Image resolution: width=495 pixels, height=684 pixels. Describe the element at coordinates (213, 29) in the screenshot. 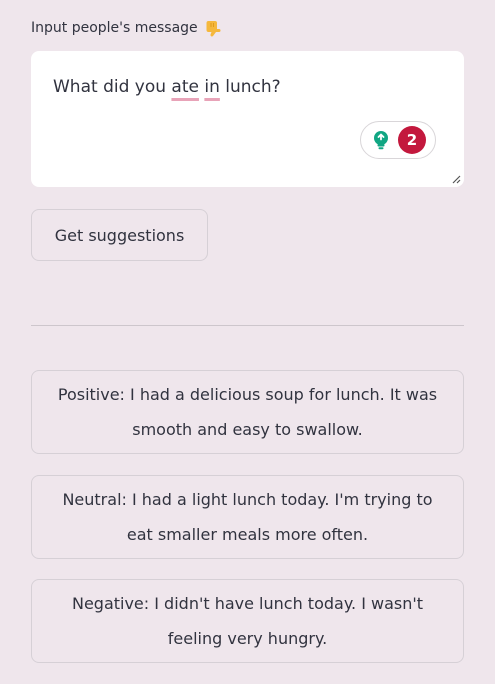

I see `pointing-down-hand-icon` at that location.